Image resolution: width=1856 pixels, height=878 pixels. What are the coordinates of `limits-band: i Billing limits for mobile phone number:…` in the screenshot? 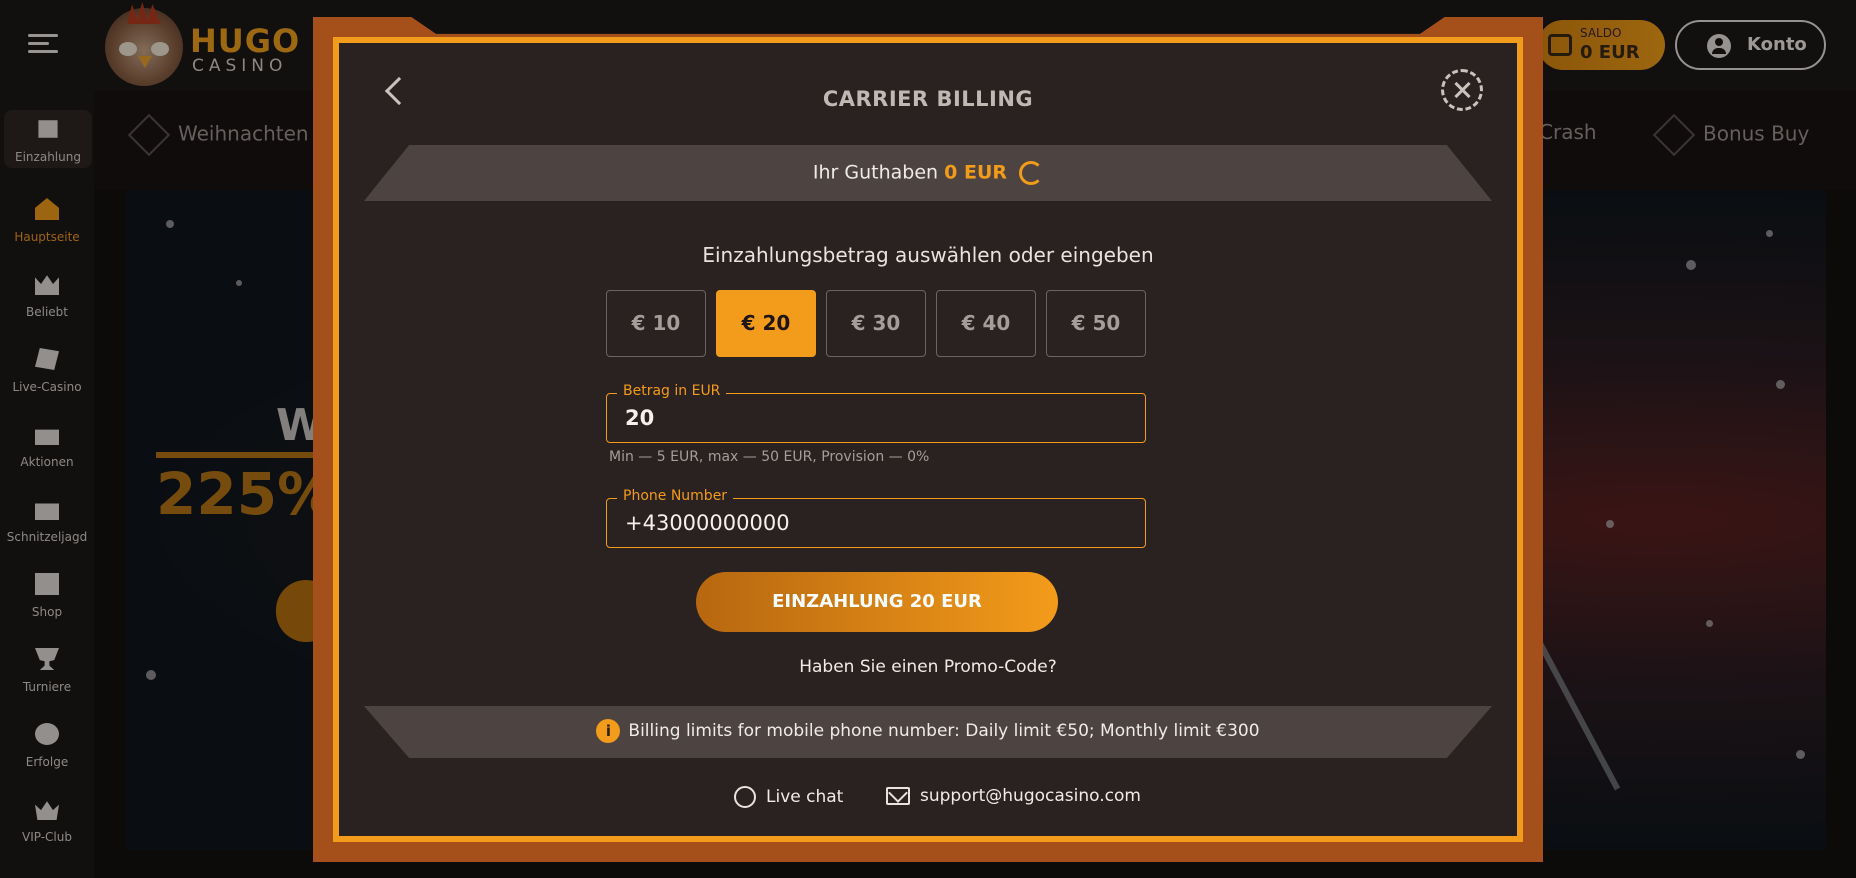 It's located at (928, 732).